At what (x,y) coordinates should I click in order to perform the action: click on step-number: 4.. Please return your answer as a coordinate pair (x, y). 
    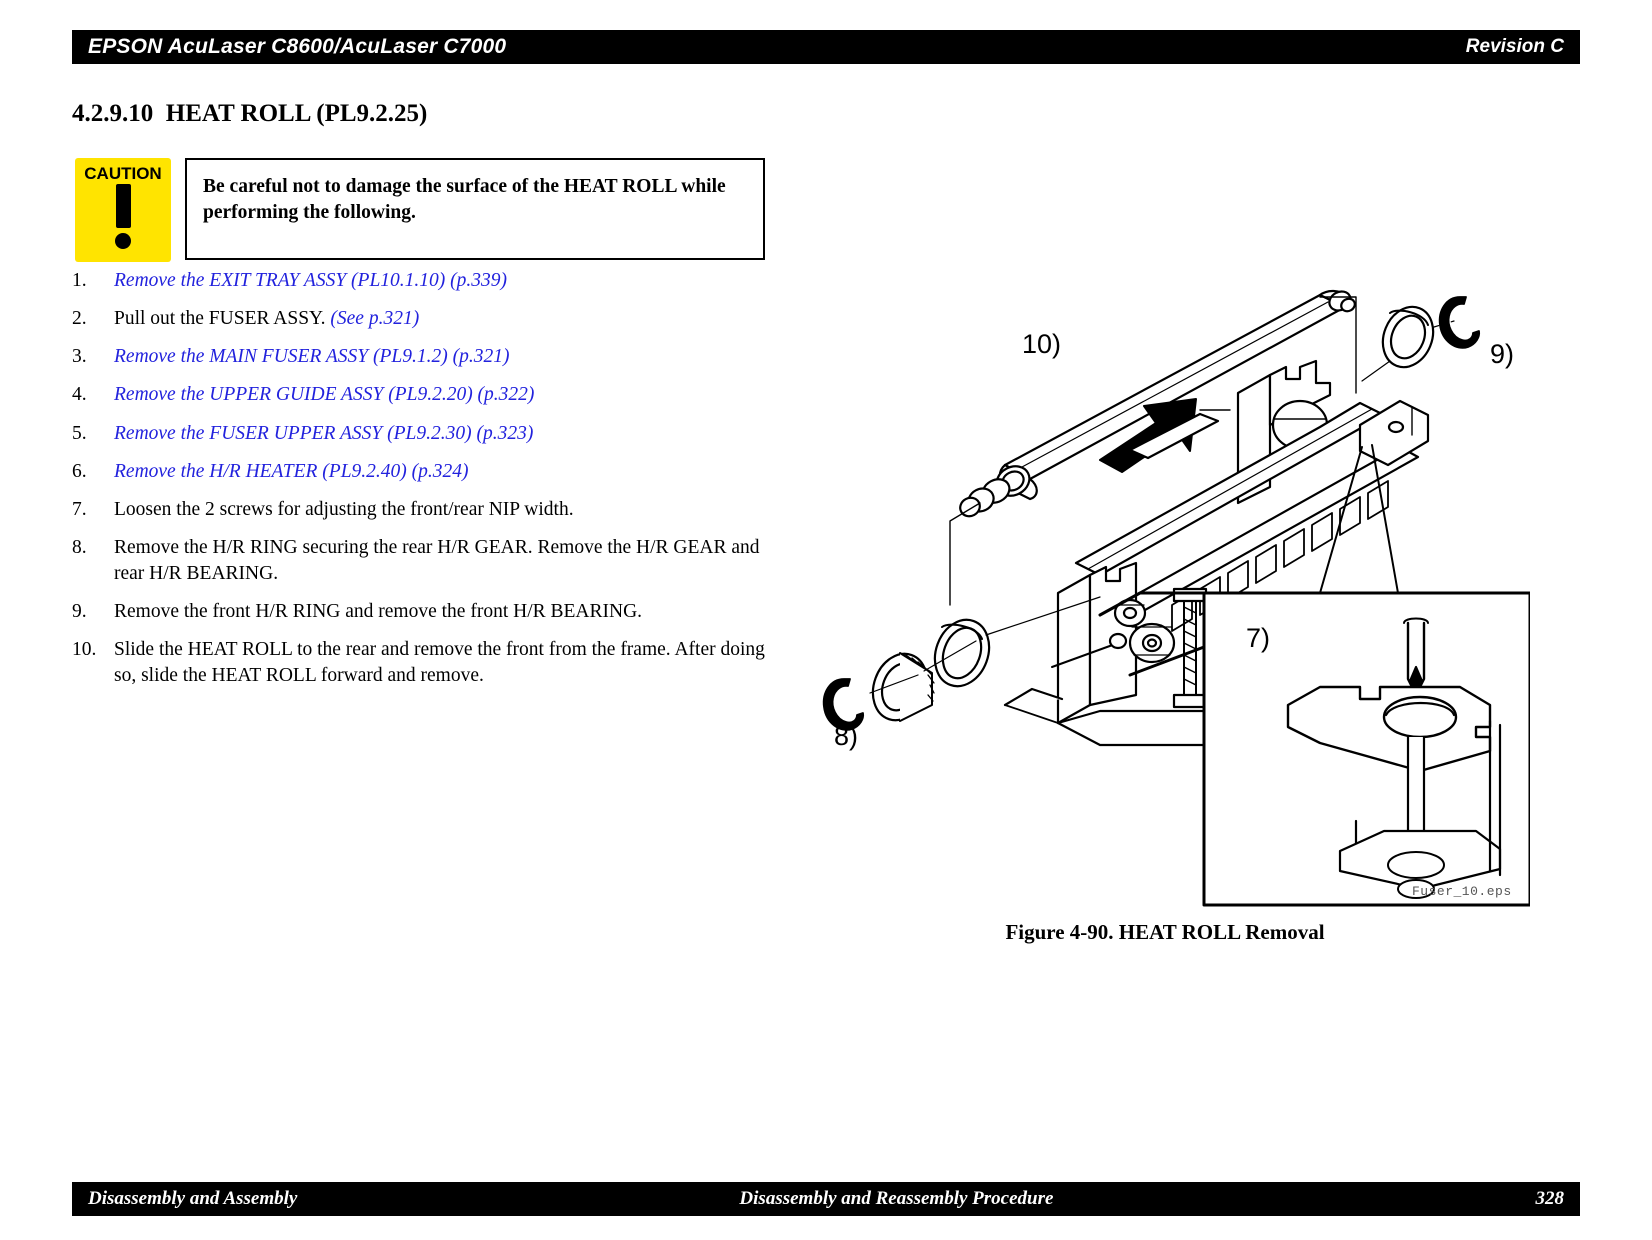
    Looking at the image, I should click on (79, 395).